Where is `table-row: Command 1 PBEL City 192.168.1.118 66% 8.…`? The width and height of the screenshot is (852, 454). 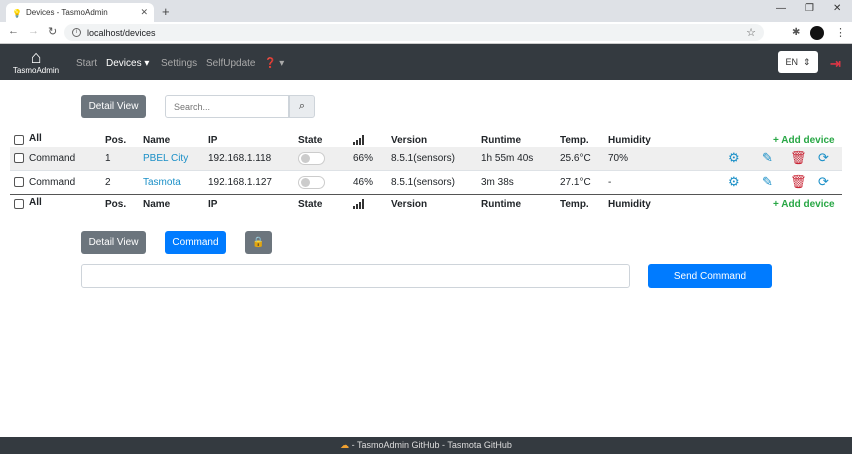 table-row: Command 1 PBEL City 192.168.1.118 66% 8.… is located at coordinates (426, 158).